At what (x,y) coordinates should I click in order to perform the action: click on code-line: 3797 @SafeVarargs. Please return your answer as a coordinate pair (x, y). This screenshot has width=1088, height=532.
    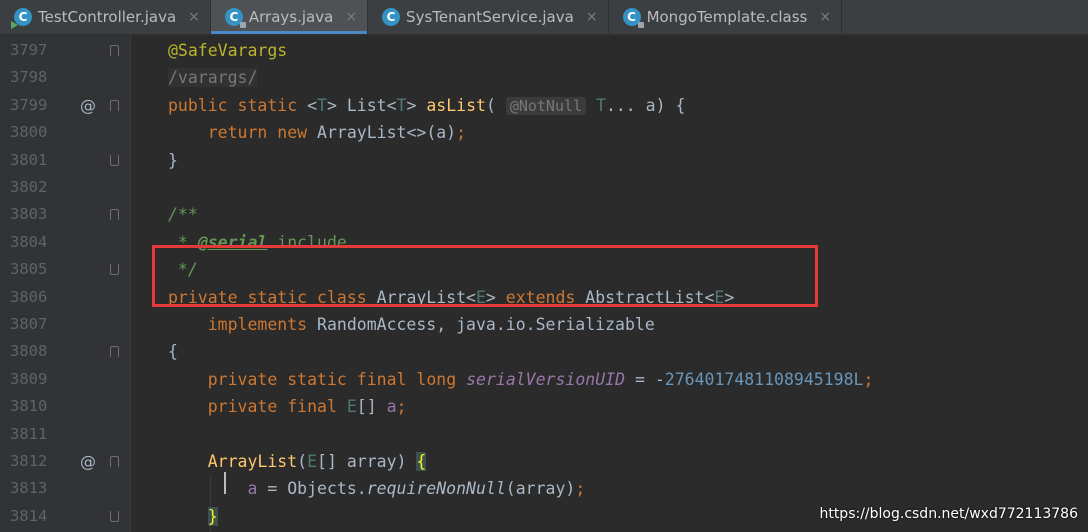
    Looking at the image, I should click on (544, 50).